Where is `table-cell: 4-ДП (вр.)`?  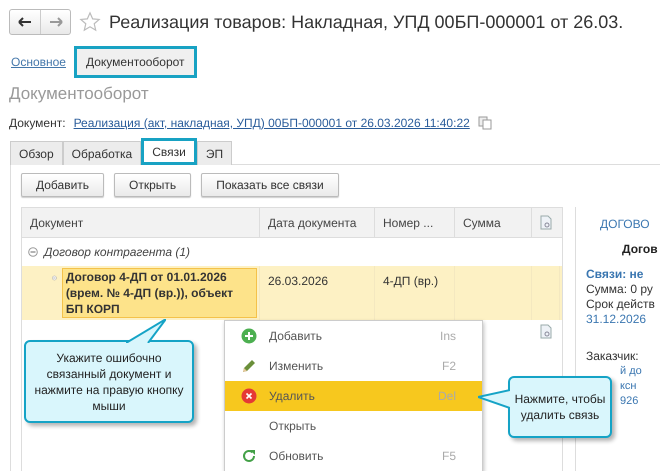 table-cell: 4-ДП (вр.) is located at coordinates (410, 281).